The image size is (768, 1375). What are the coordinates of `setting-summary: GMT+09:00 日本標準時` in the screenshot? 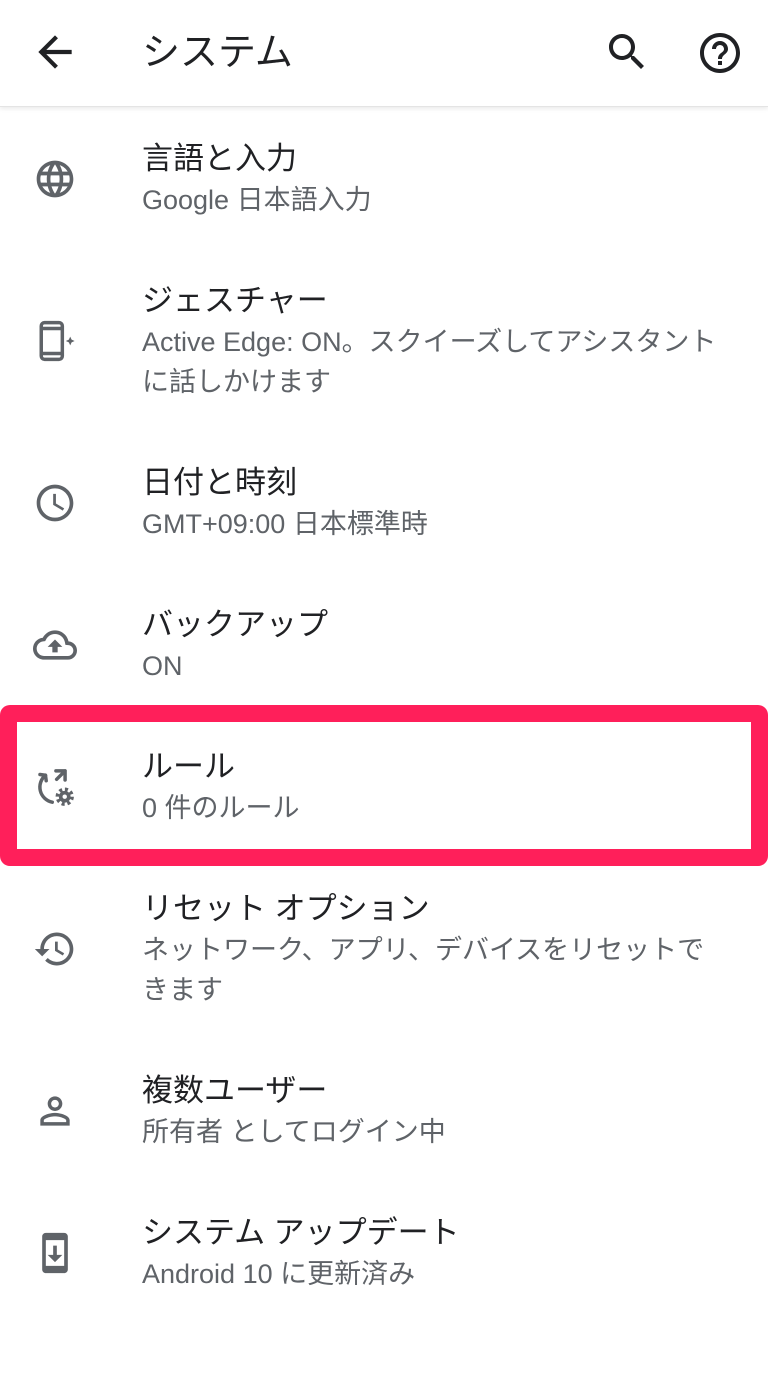 It's located at (285, 524).